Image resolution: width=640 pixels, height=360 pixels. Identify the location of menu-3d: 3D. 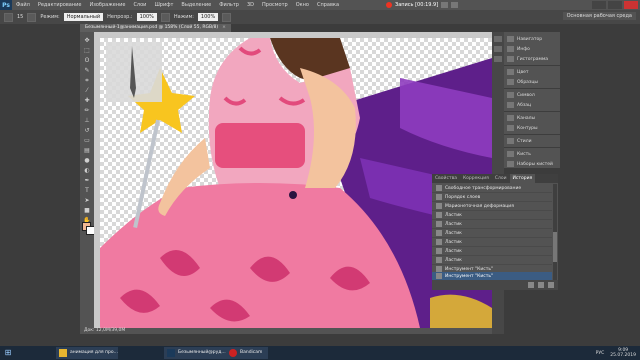
(250, 5).